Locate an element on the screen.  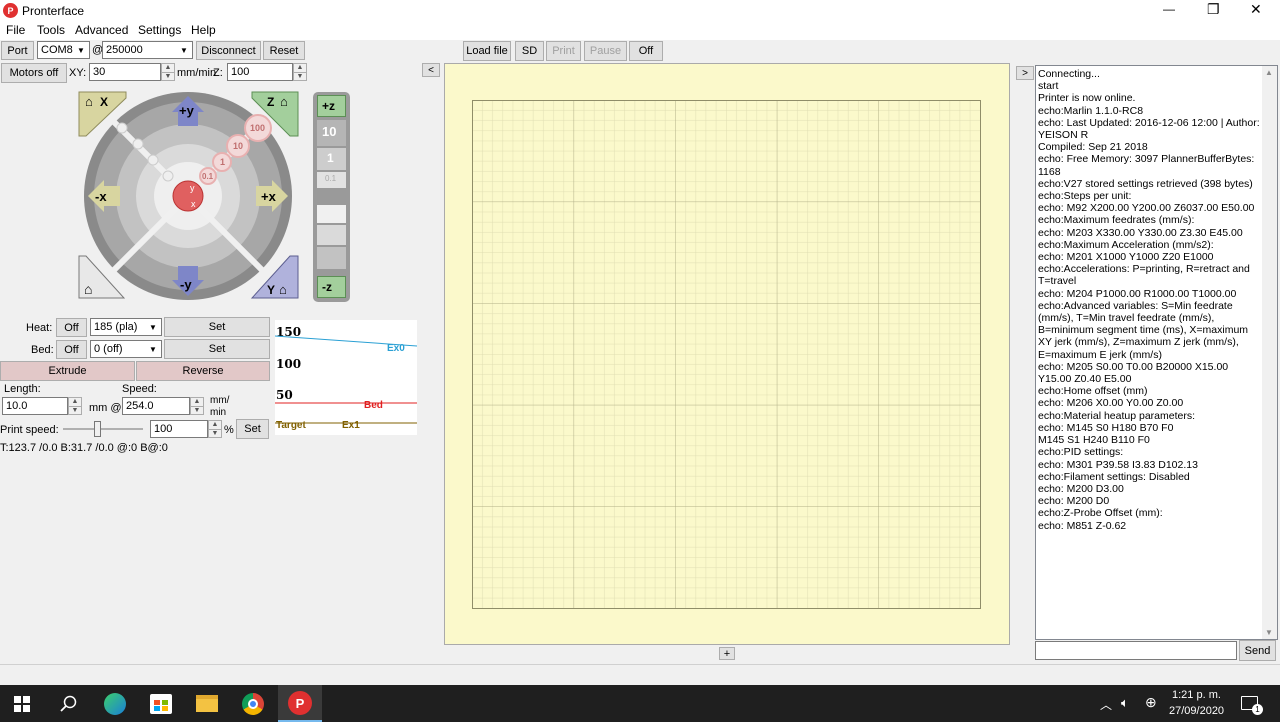
load-file-button: Load file is located at coordinates (487, 51).